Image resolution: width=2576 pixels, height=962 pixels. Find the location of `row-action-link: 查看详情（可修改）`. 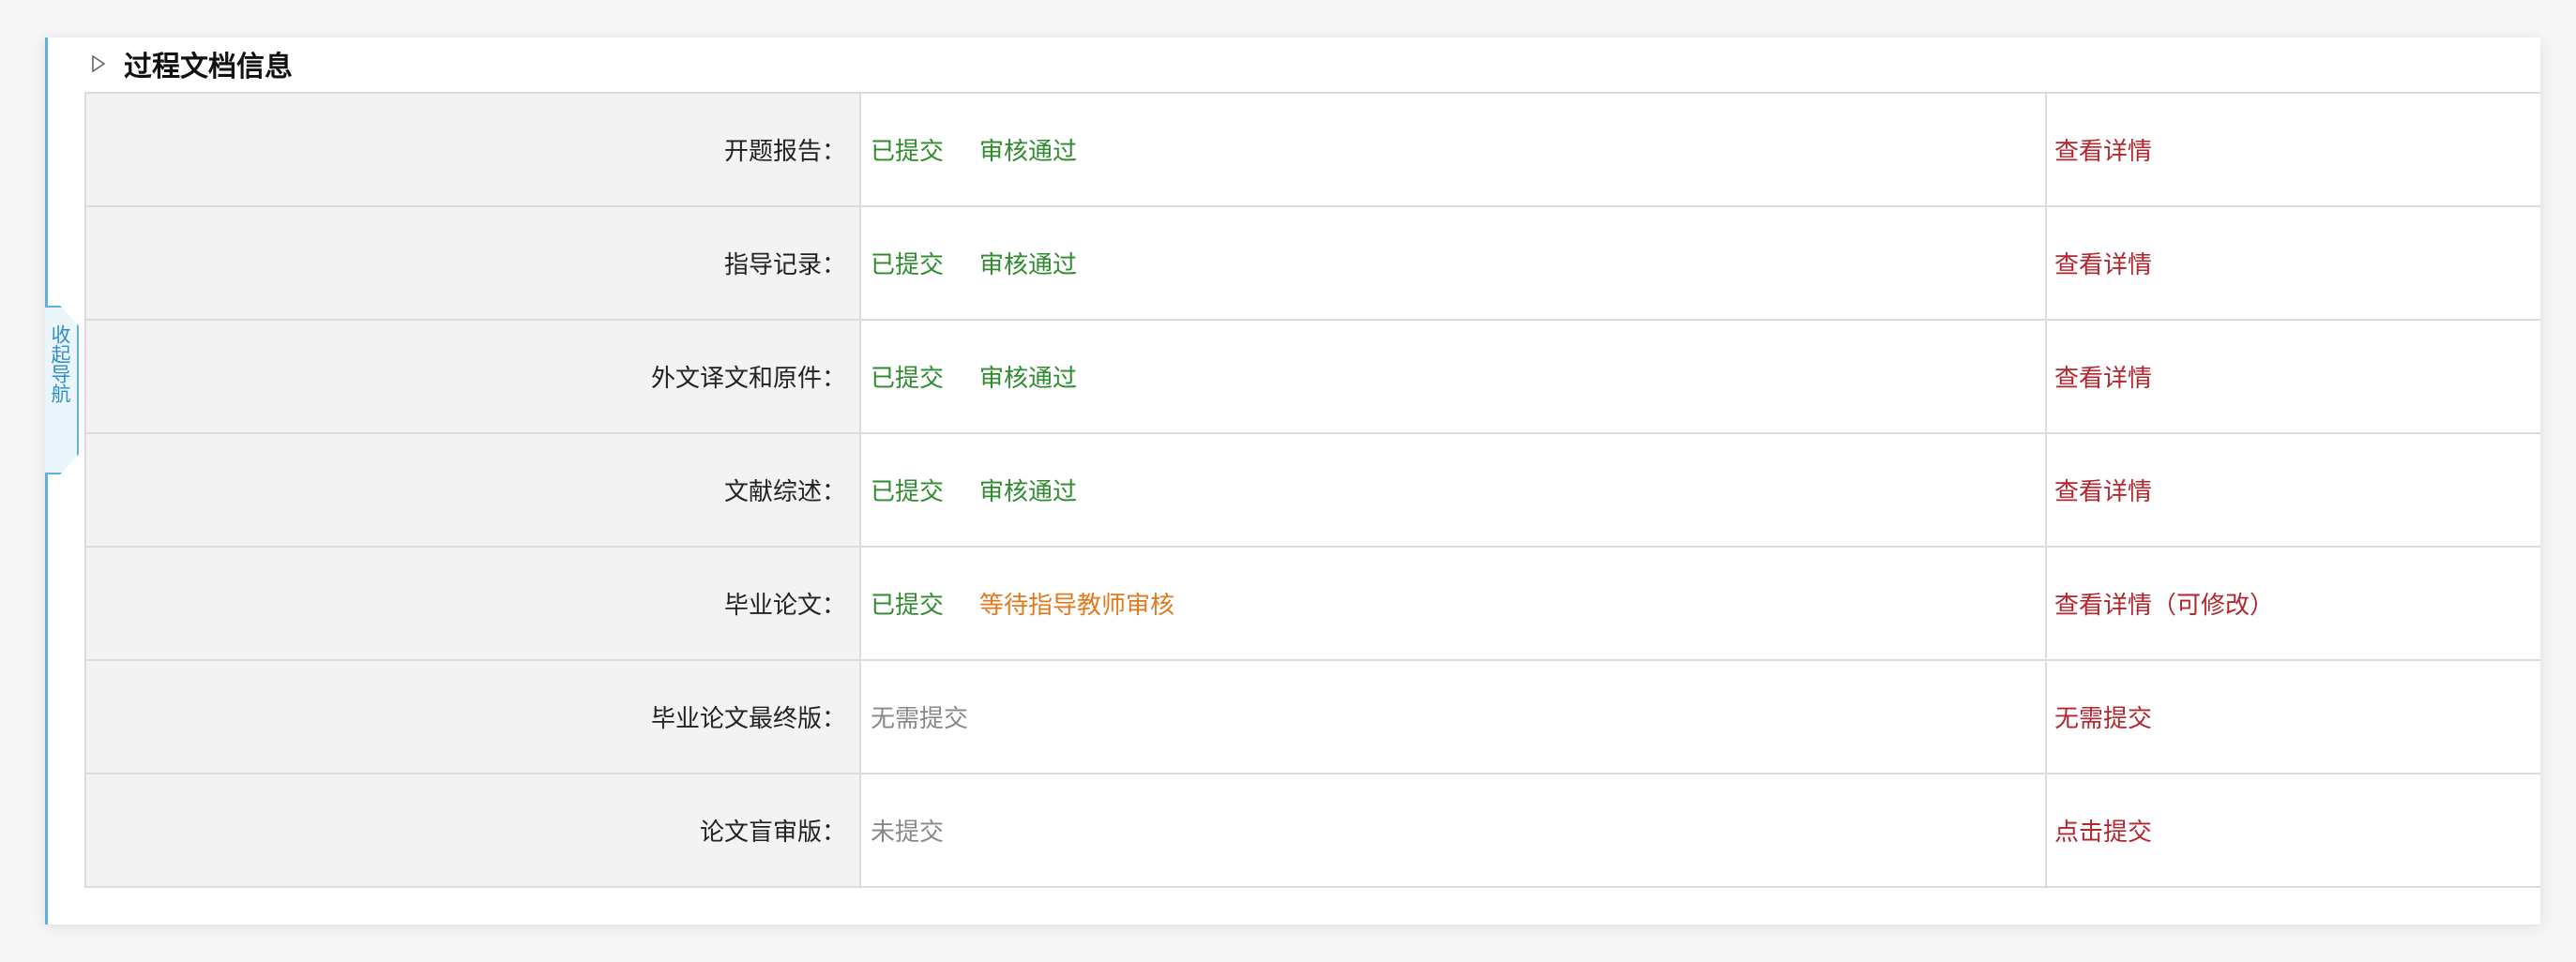

row-action-link: 查看详情（可修改） is located at coordinates (2164, 606).